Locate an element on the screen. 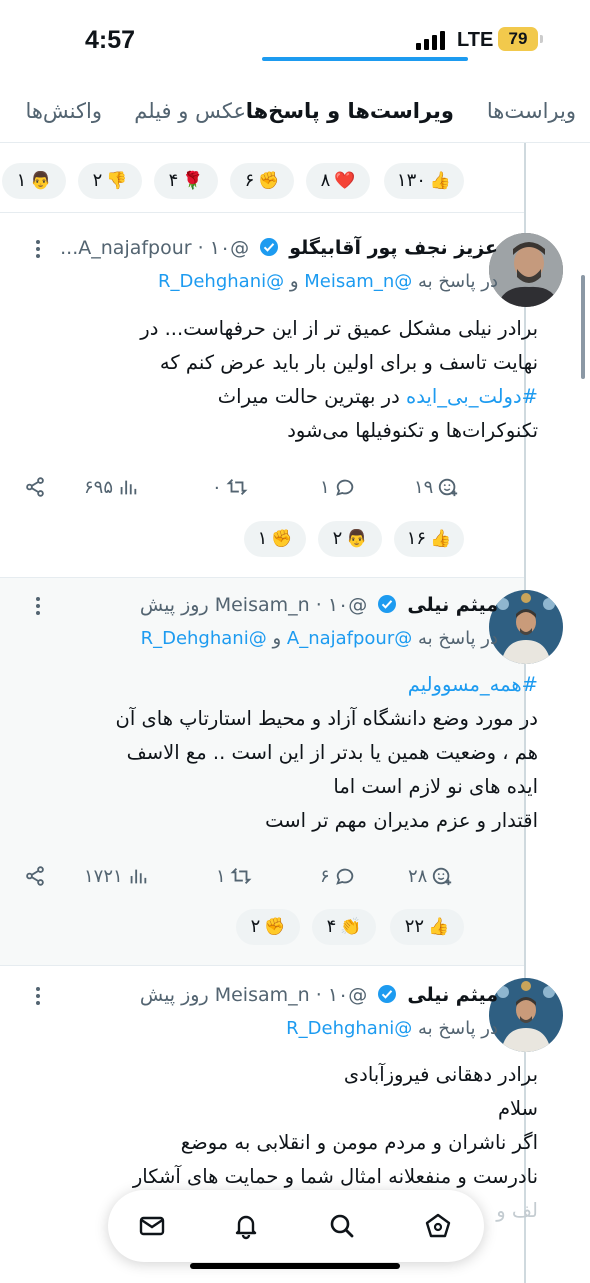  scrollbar is located at coordinates (583, 327).